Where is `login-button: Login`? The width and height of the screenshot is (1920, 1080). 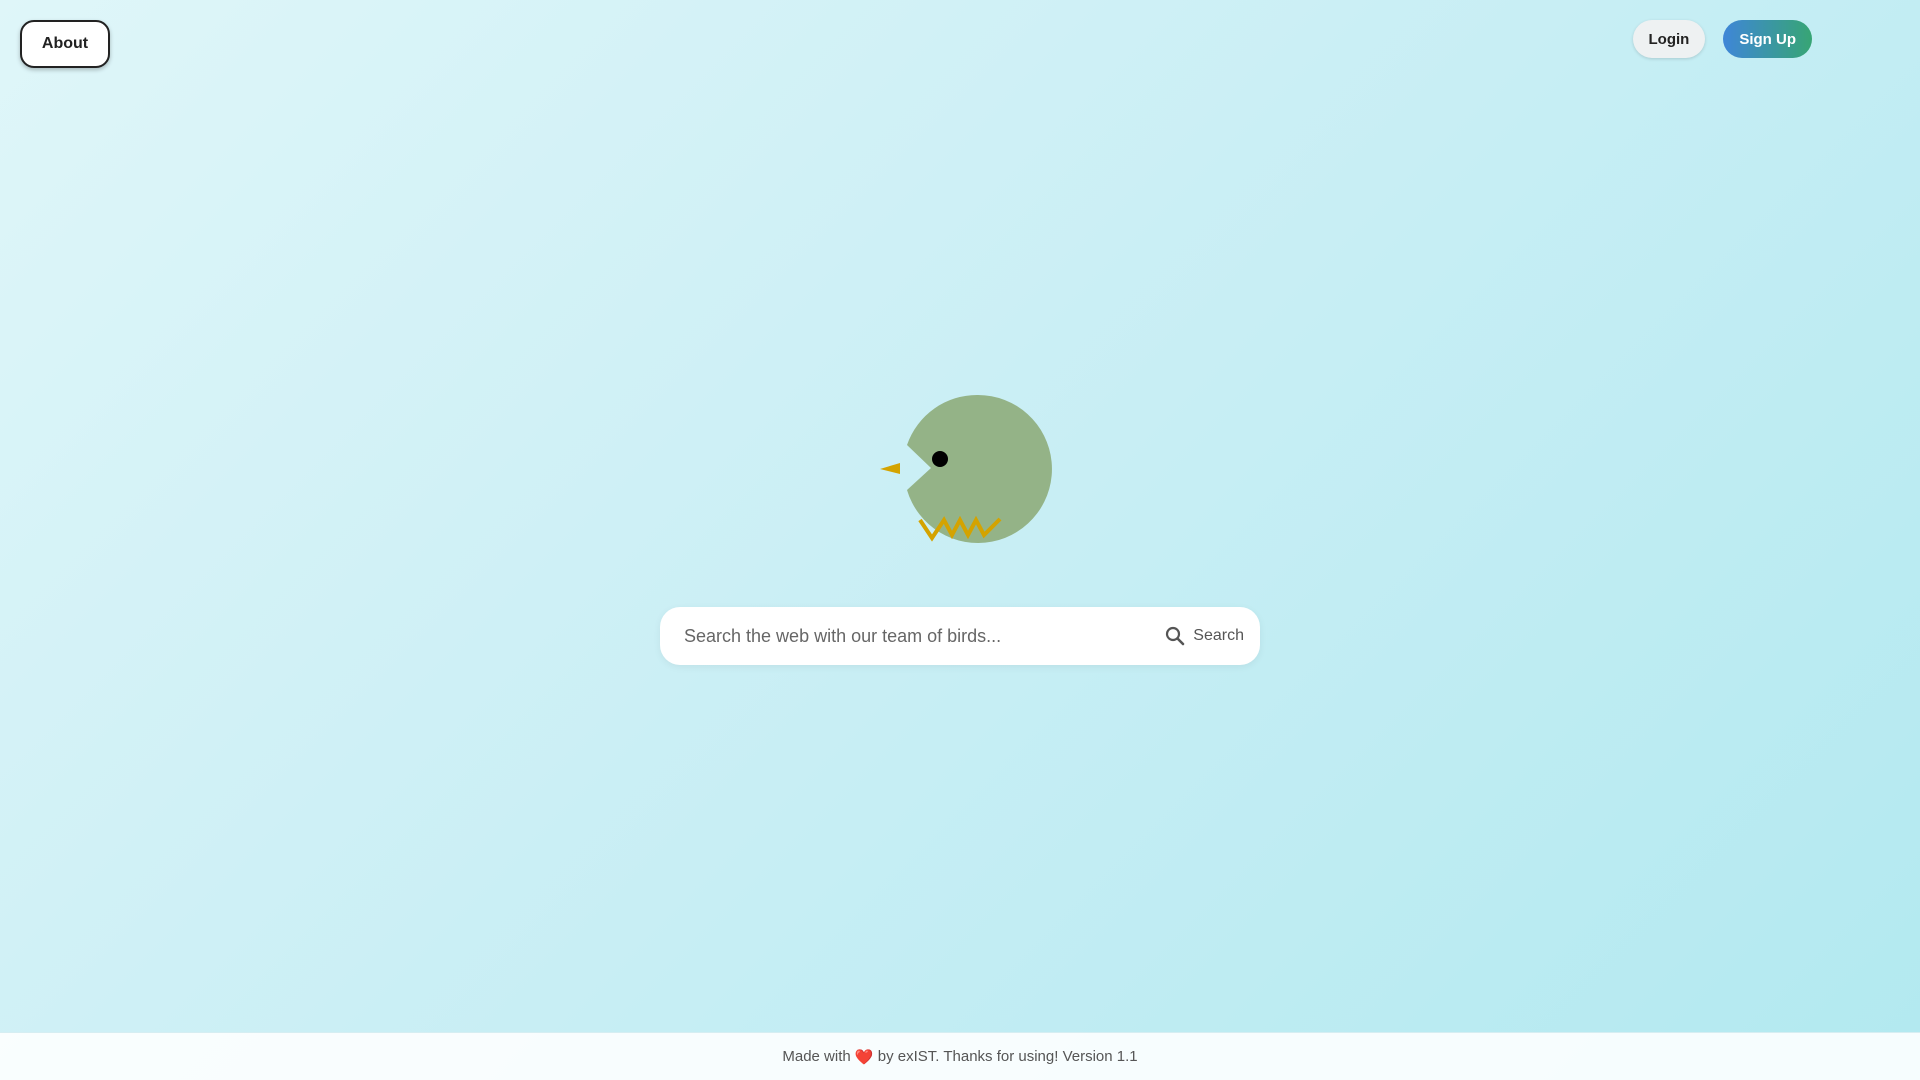
login-button: Login is located at coordinates (1669, 39).